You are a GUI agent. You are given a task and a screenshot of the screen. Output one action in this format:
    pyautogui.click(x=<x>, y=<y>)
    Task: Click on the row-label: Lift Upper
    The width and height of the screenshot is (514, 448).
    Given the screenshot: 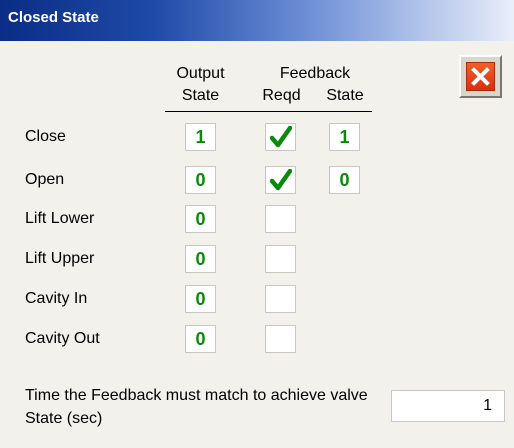 What is the action you would take?
    pyautogui.click(x=60, y=258)
    